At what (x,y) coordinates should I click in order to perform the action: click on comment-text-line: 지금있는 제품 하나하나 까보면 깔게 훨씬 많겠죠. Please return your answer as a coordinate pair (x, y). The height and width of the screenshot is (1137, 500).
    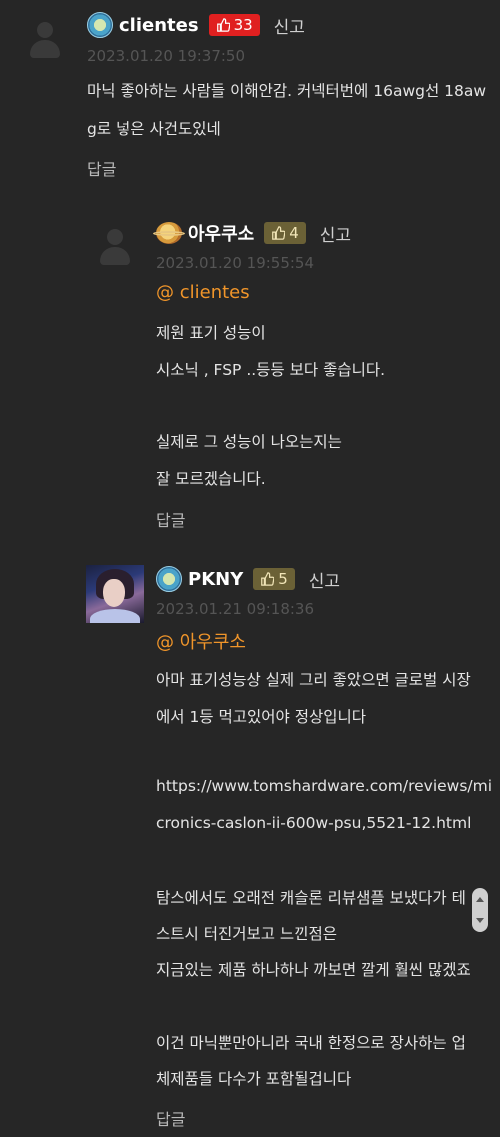
    Looking at the image, I should click on (313, 970).